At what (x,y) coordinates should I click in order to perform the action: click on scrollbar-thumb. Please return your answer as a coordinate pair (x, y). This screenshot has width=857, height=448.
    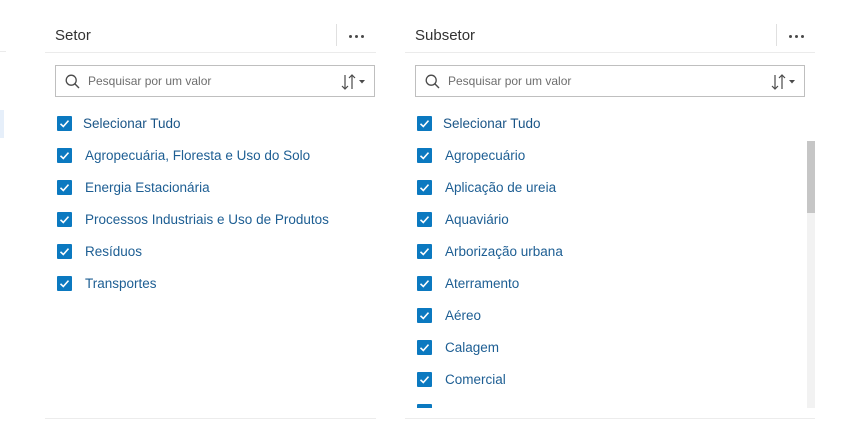
    Looking at the image, I should click on (811, 177).